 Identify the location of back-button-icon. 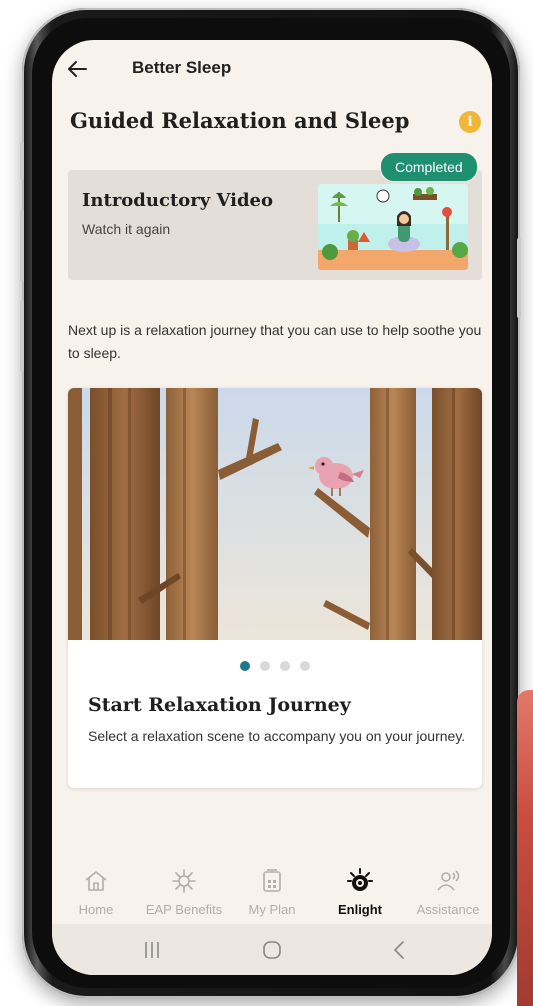
(400, 950).